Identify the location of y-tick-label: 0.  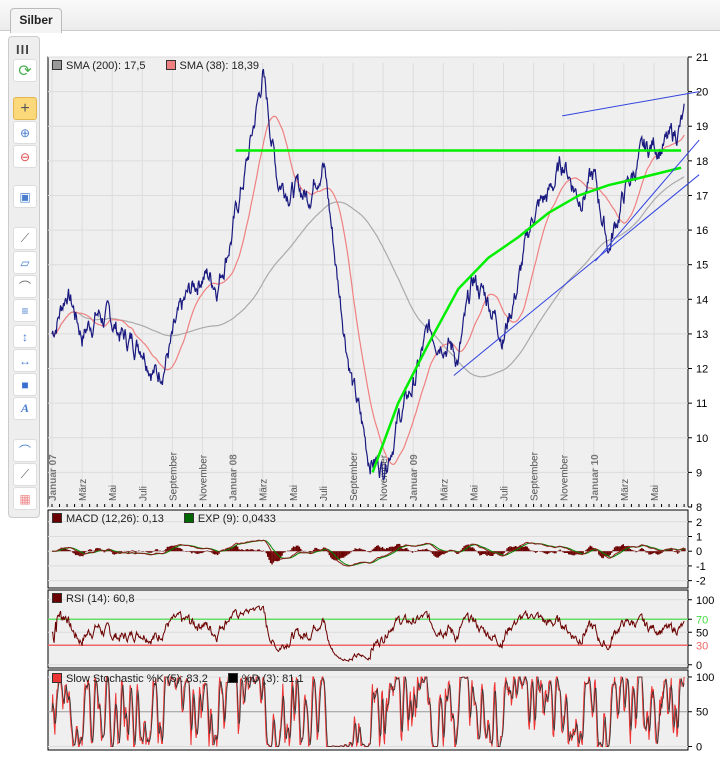
(699, 666).